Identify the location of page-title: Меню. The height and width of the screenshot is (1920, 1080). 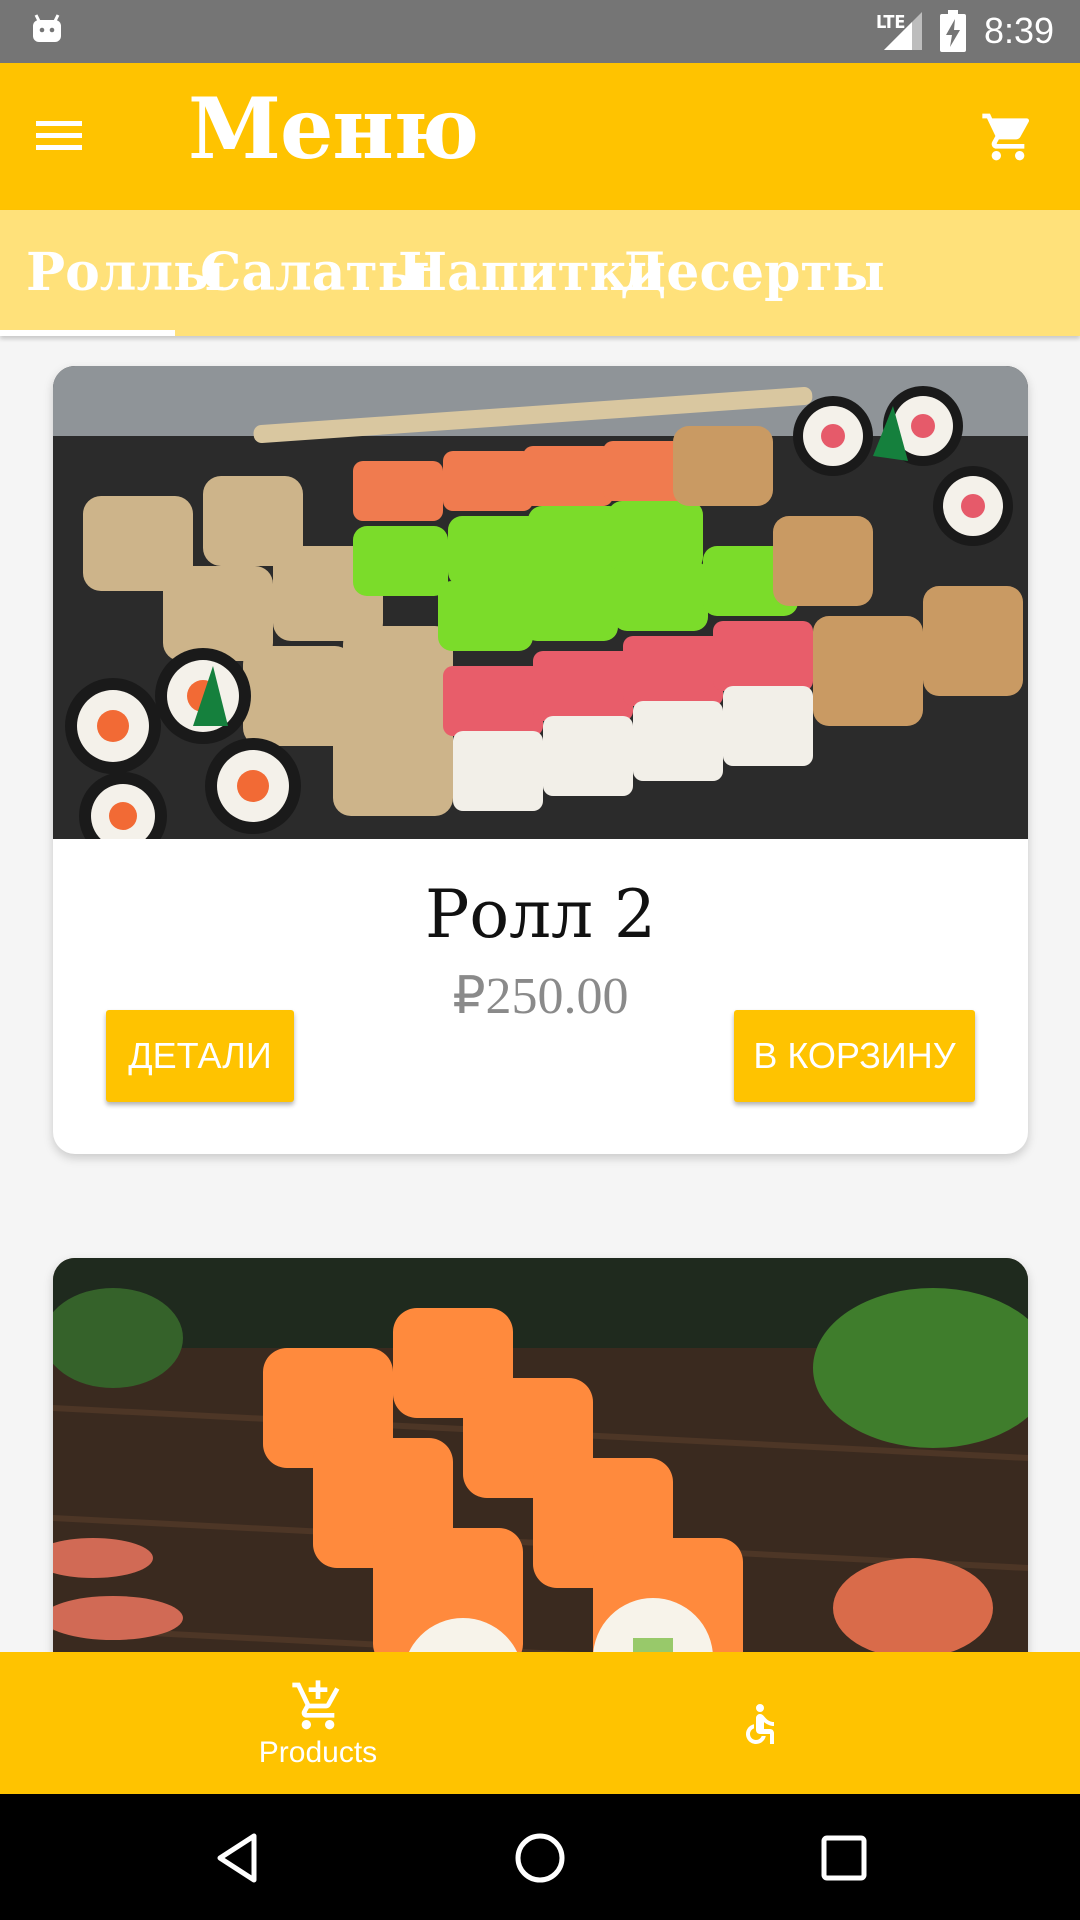
(333, 128).